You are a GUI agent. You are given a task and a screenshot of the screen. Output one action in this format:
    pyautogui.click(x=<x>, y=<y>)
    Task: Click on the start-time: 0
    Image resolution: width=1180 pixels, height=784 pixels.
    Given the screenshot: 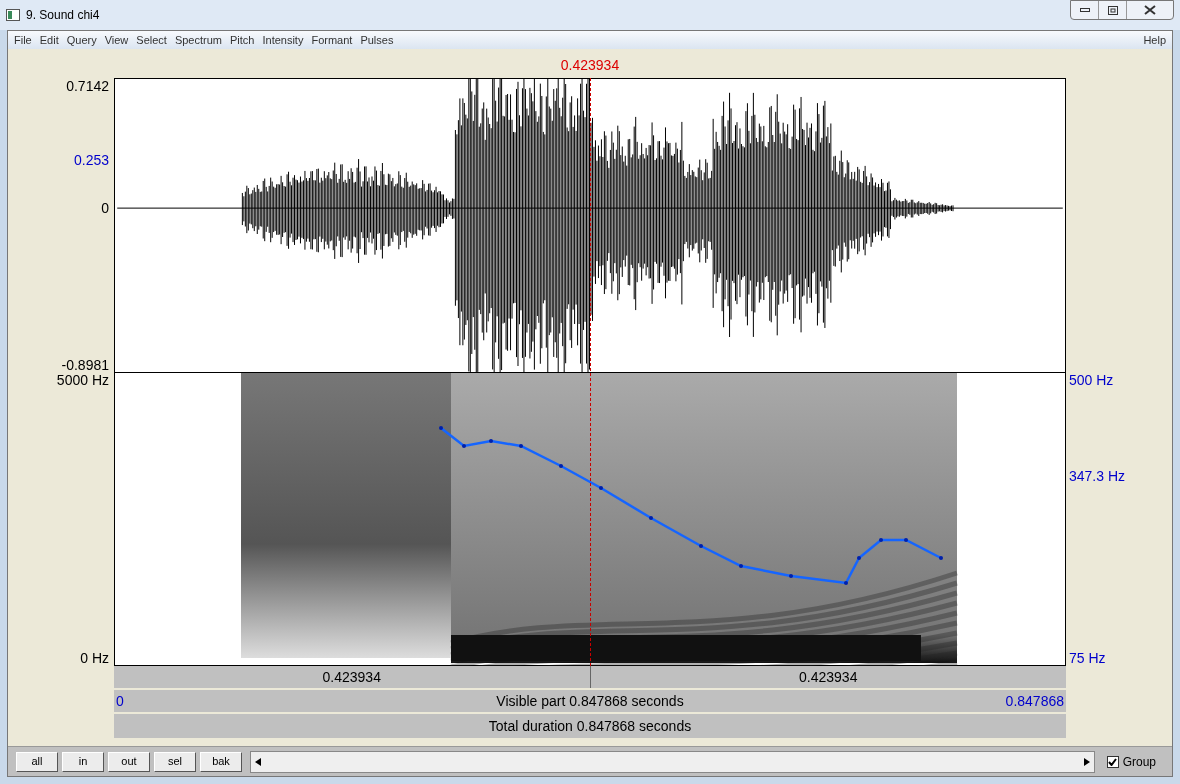 What is the action you would take?
    pyautogui.click(x=120, y=701)
    